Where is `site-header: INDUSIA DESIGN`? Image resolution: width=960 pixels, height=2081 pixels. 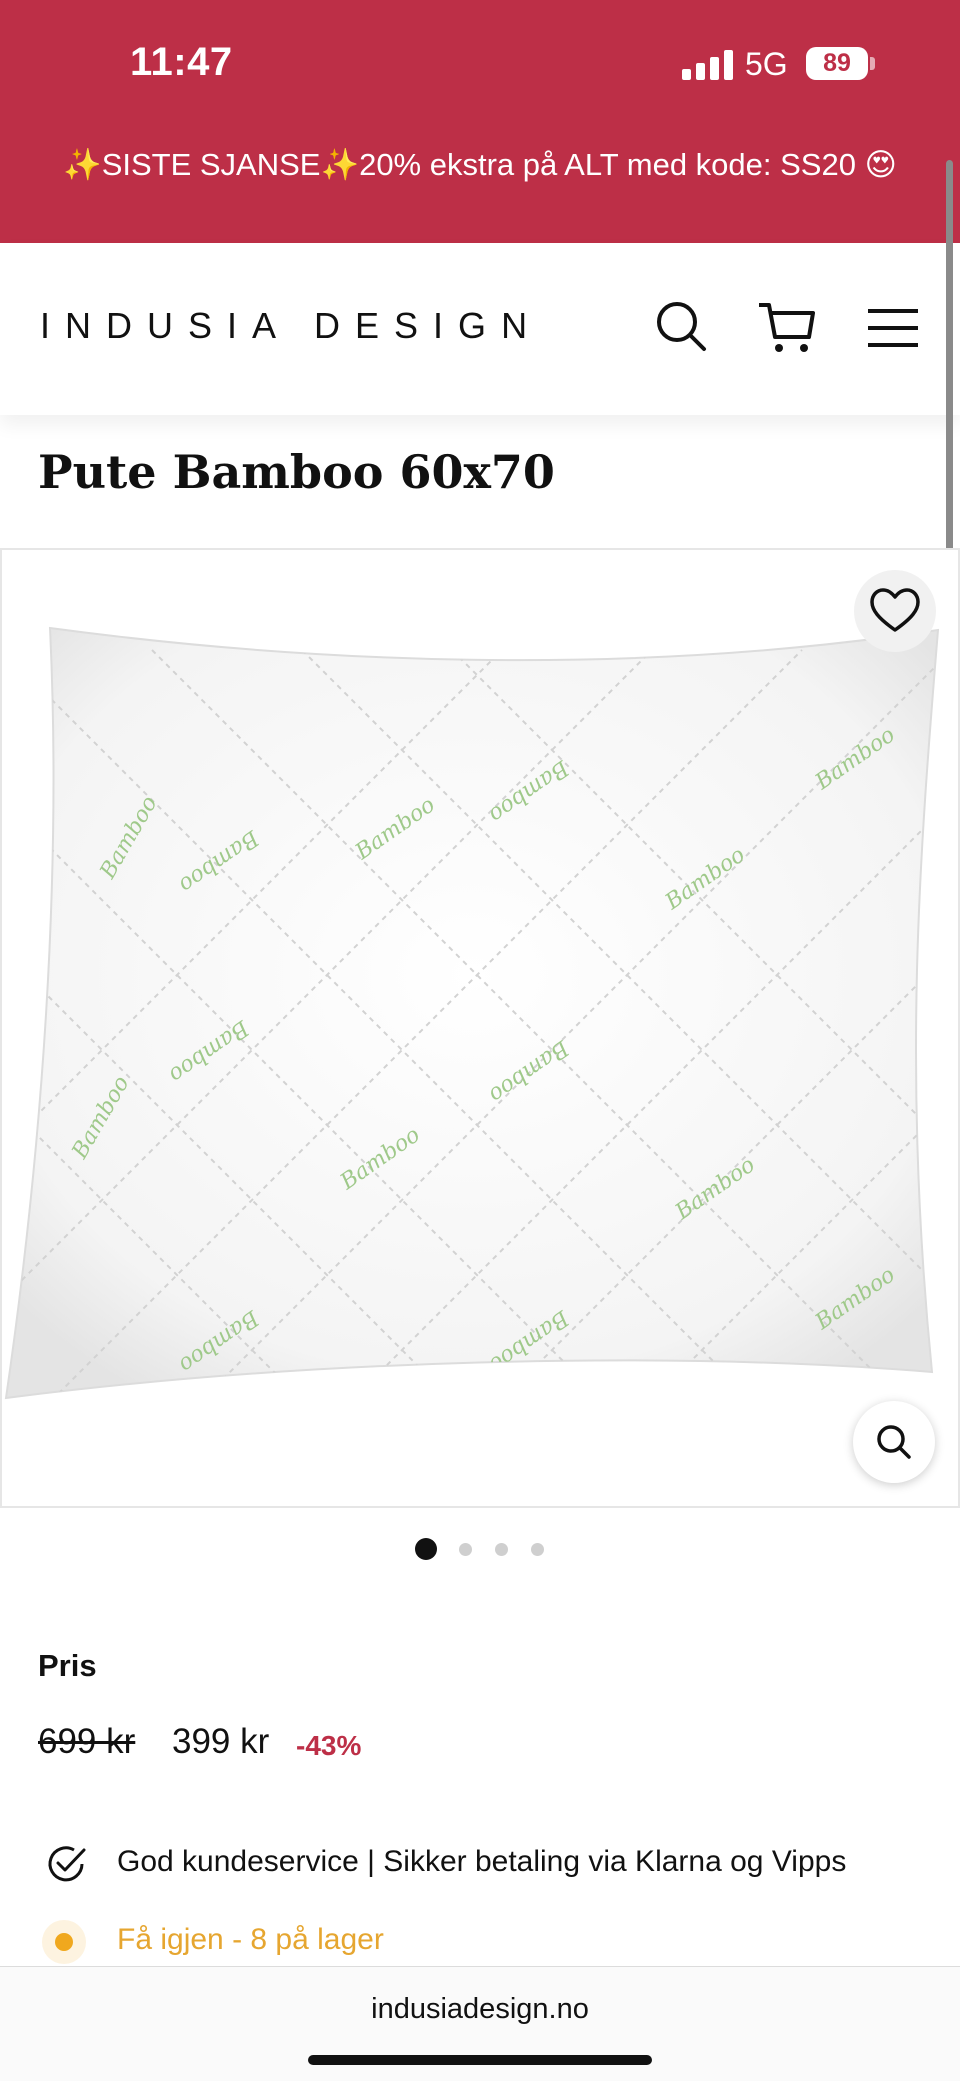
site-header: INDUSIA DESIGN is located at coordinates (480, 329).